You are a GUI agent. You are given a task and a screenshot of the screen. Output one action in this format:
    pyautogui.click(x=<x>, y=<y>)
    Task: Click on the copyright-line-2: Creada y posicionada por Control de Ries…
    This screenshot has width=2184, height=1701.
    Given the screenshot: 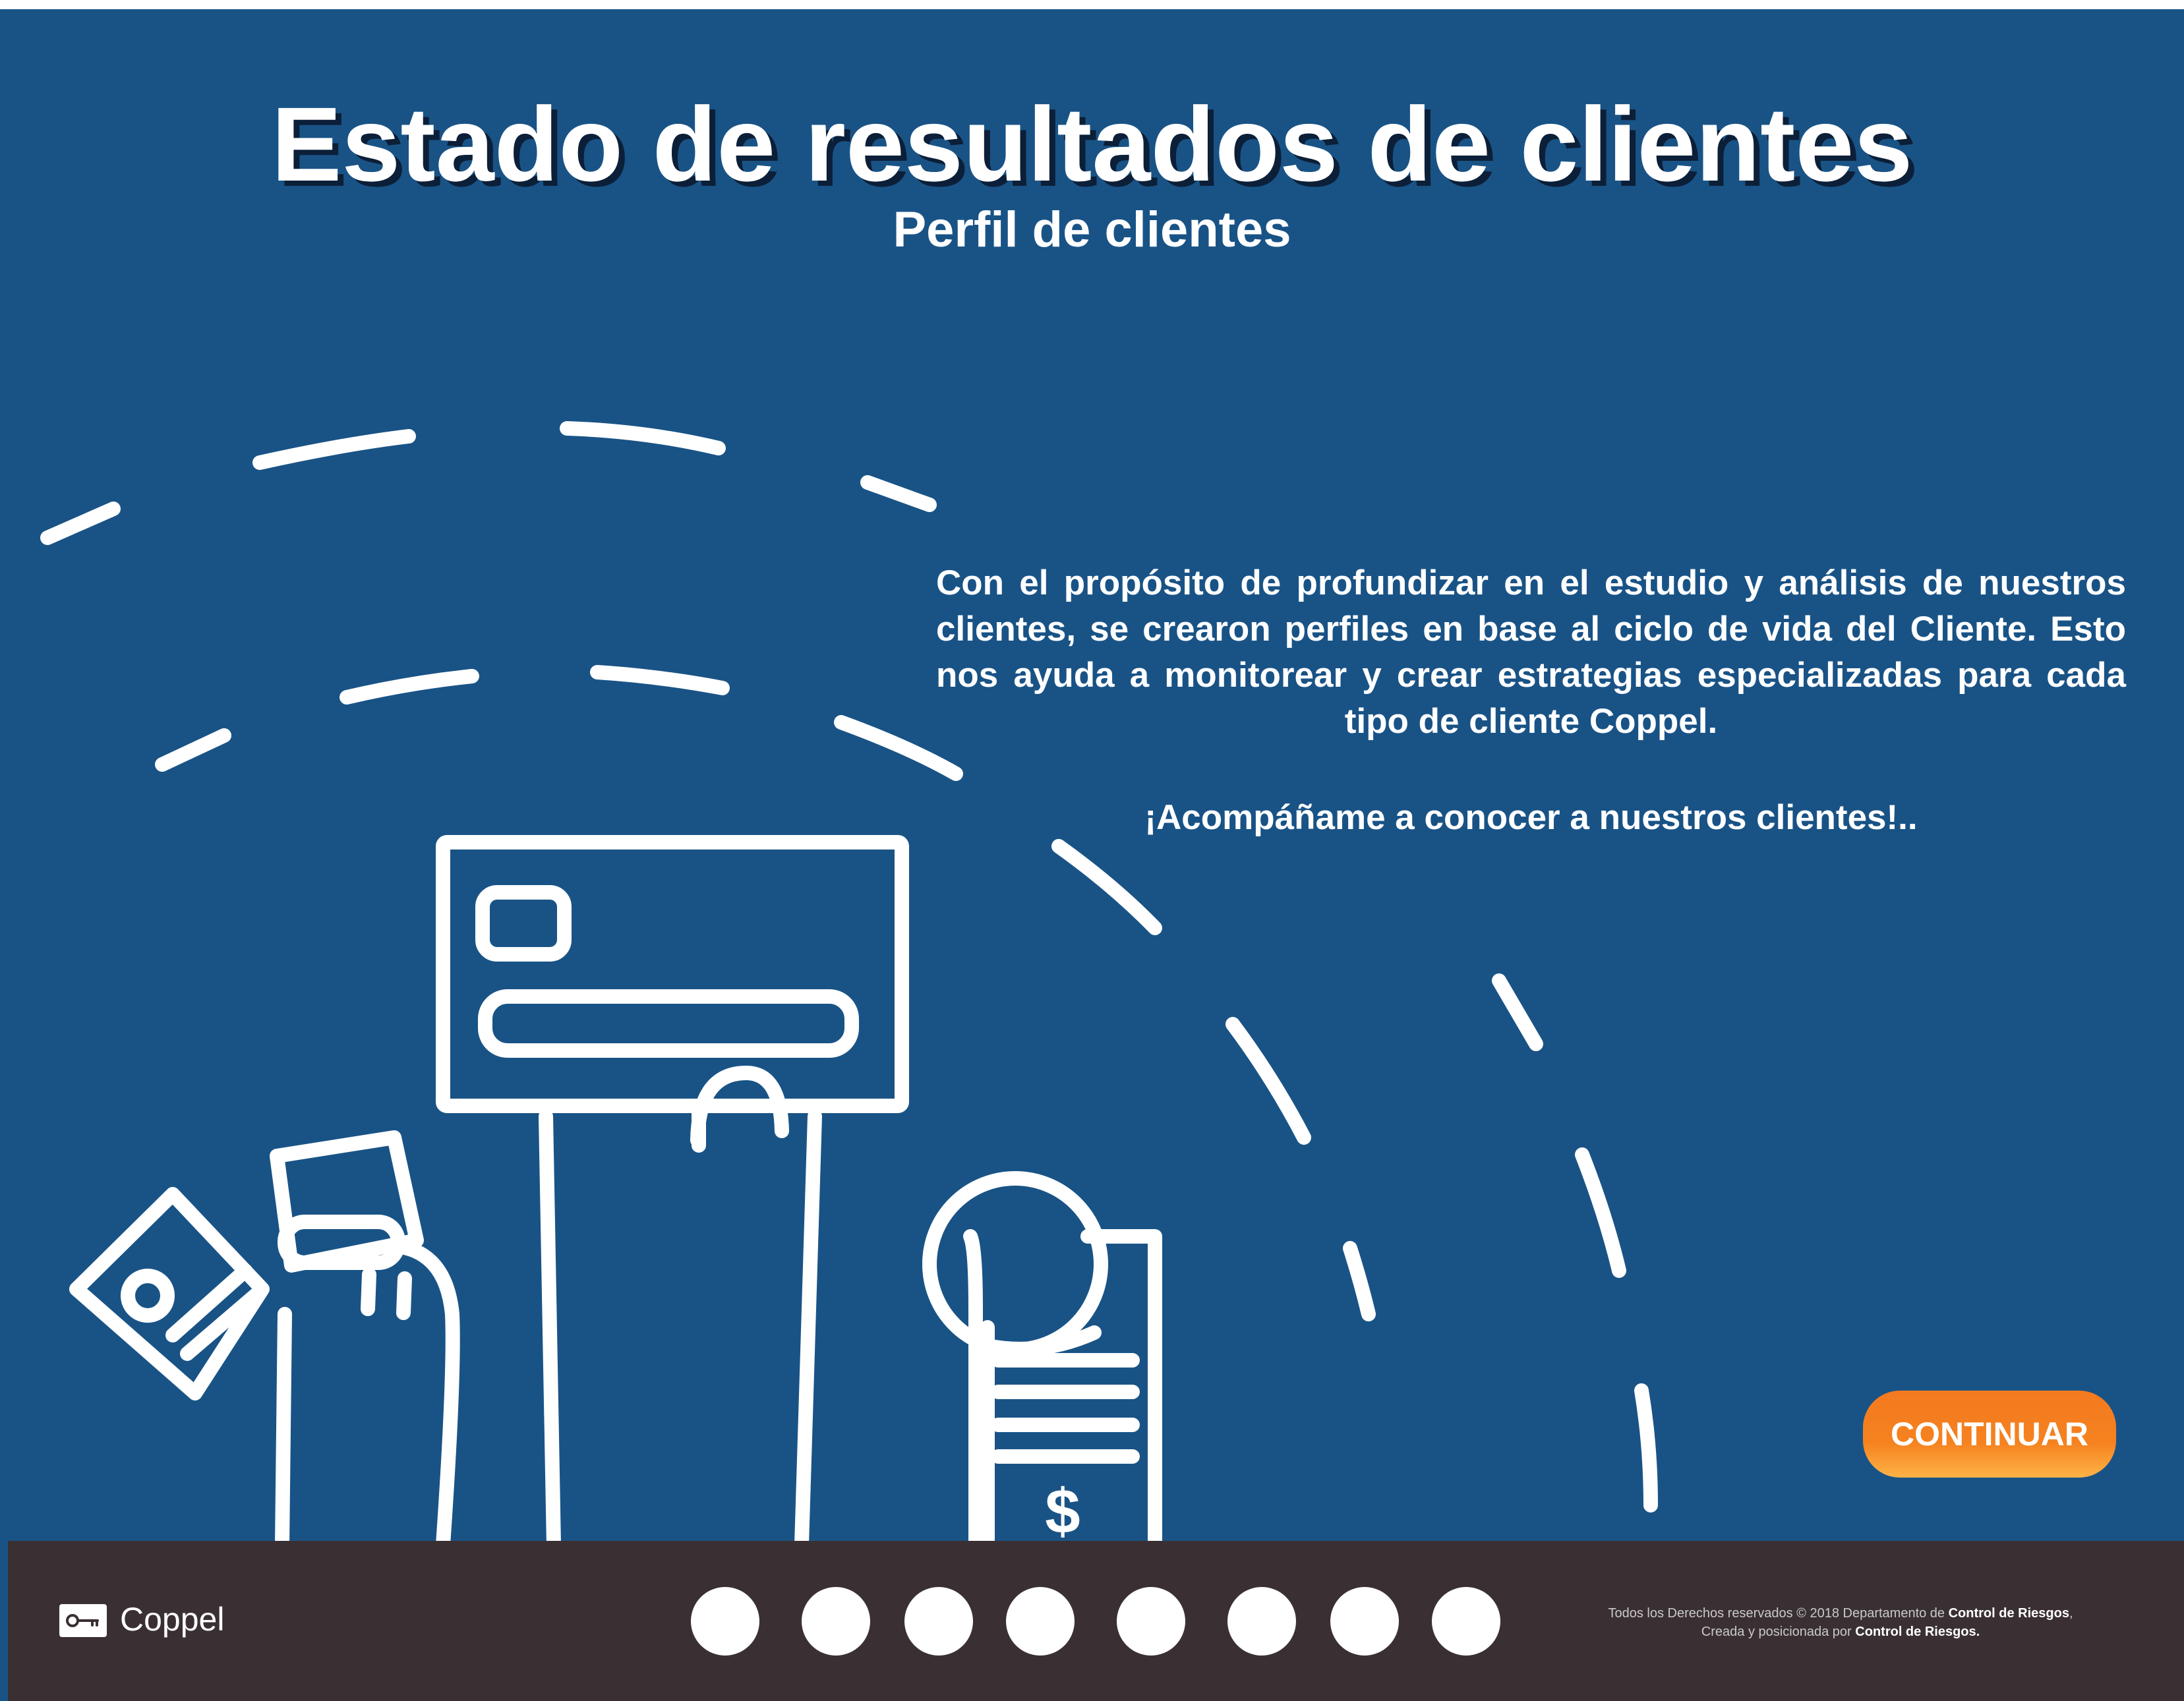 What is the action you would take?
    pyautogui.click(x=1840, y=1632)
    